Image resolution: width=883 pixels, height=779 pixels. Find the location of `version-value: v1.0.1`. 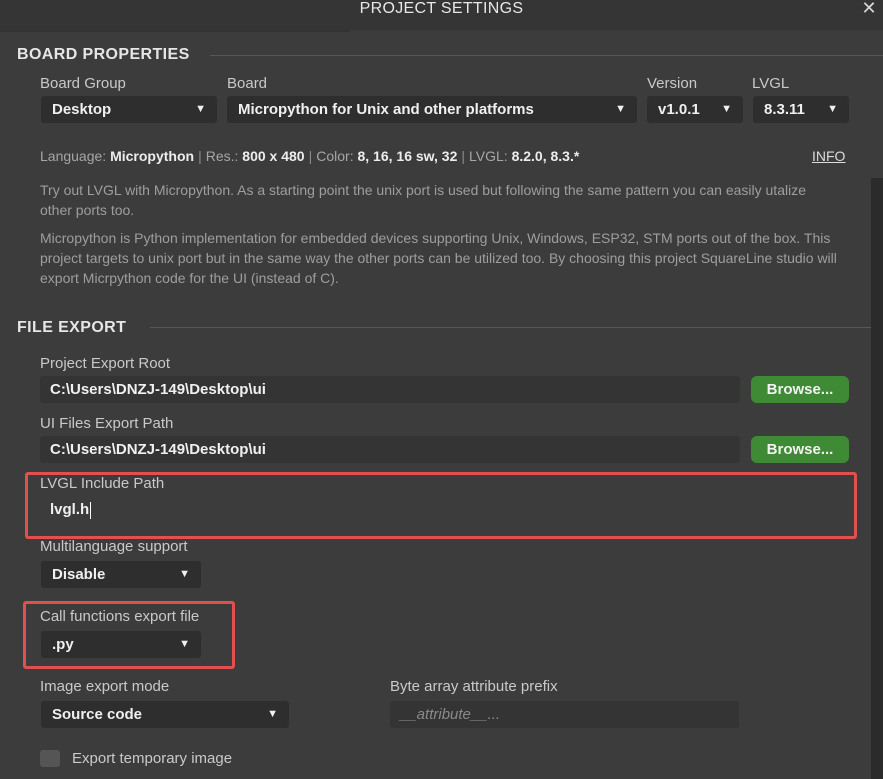

version-value: v1.0.1 is located at coordinates (679, 109).